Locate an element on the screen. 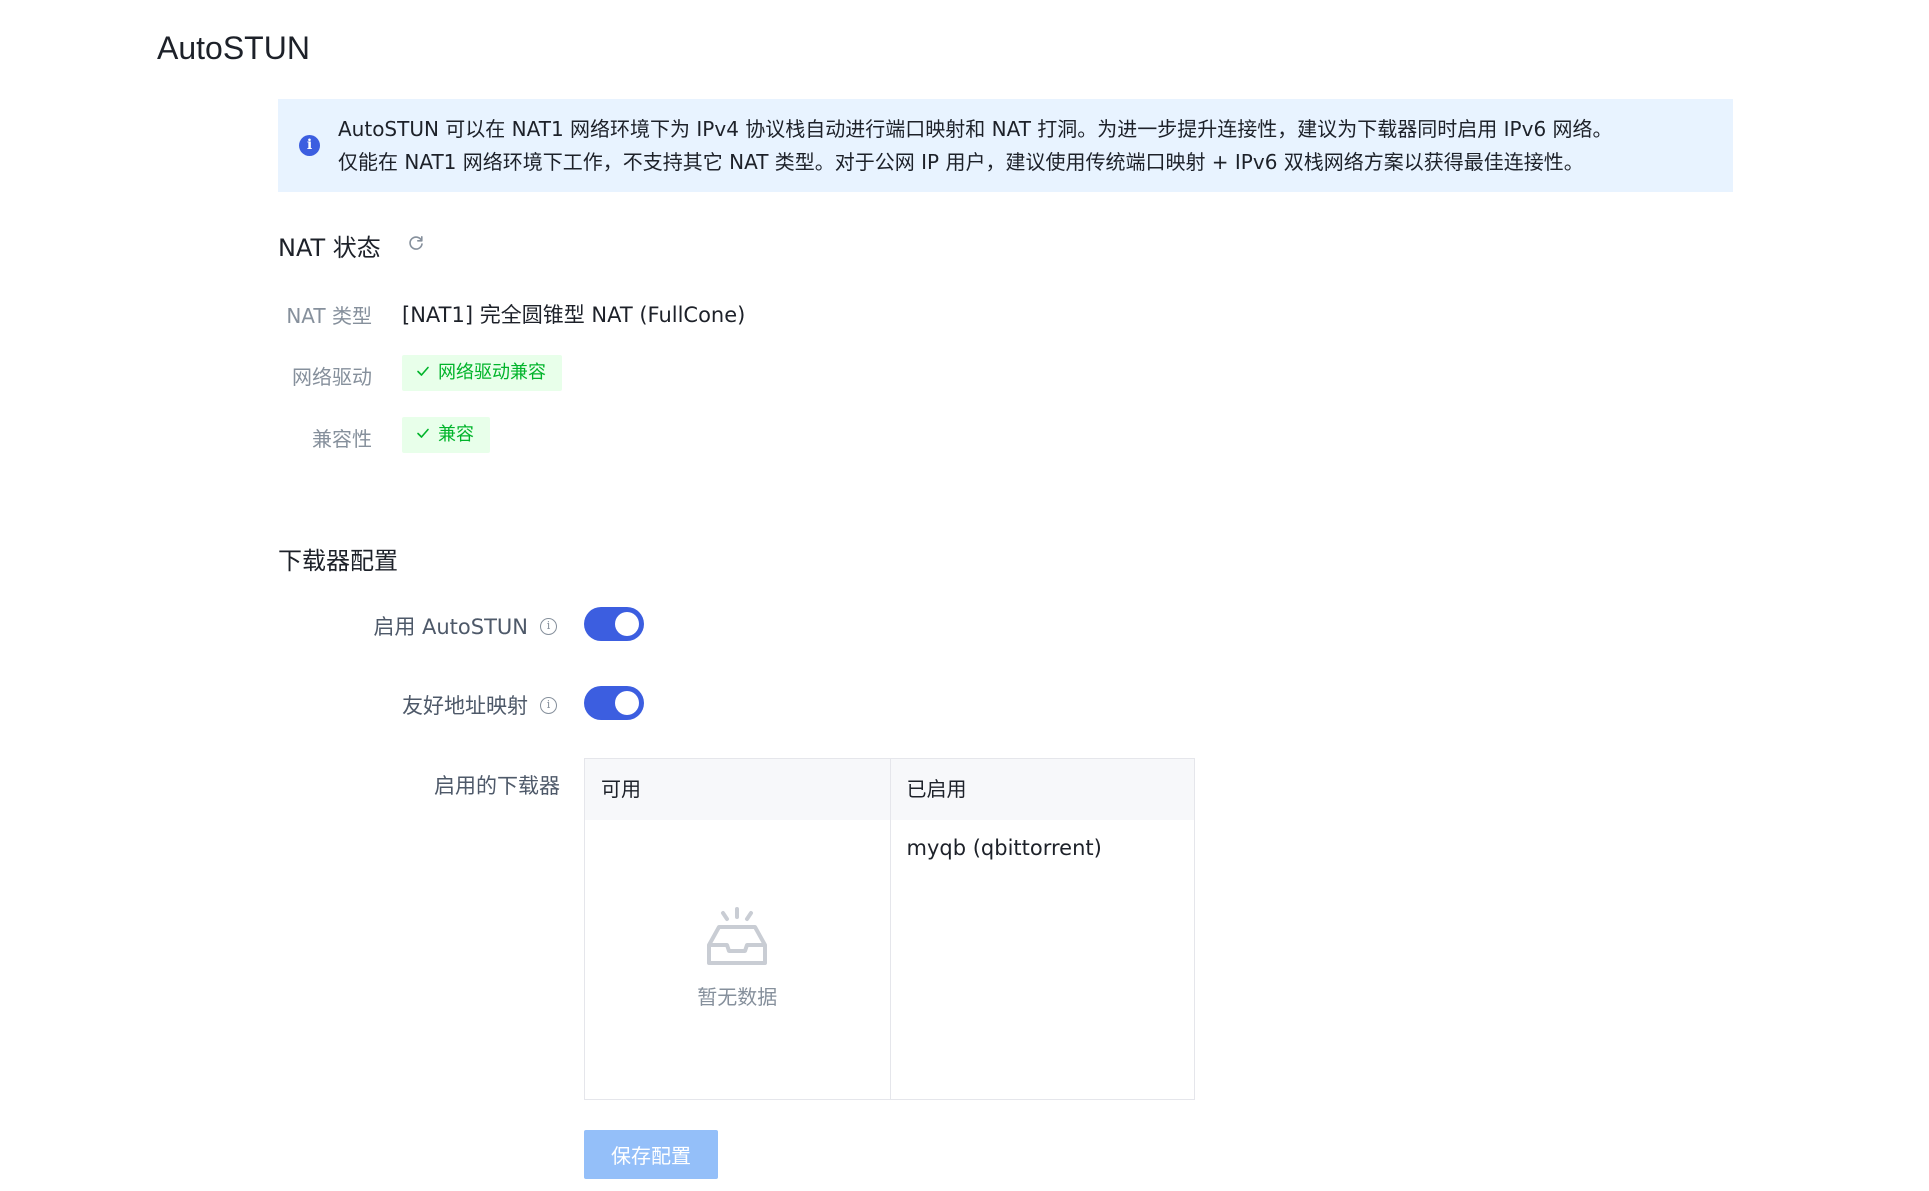  compatibility-label: 兼容性 is located at coordinates (342, 439).